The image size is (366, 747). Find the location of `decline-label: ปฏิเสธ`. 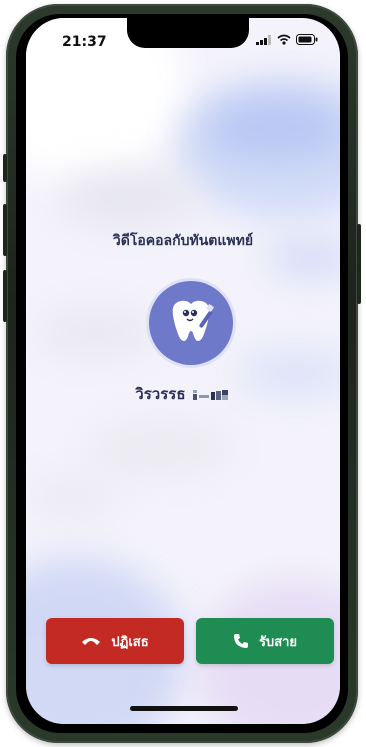

decline-label: ปฏิเสธ is located at coordinates (130, 642).